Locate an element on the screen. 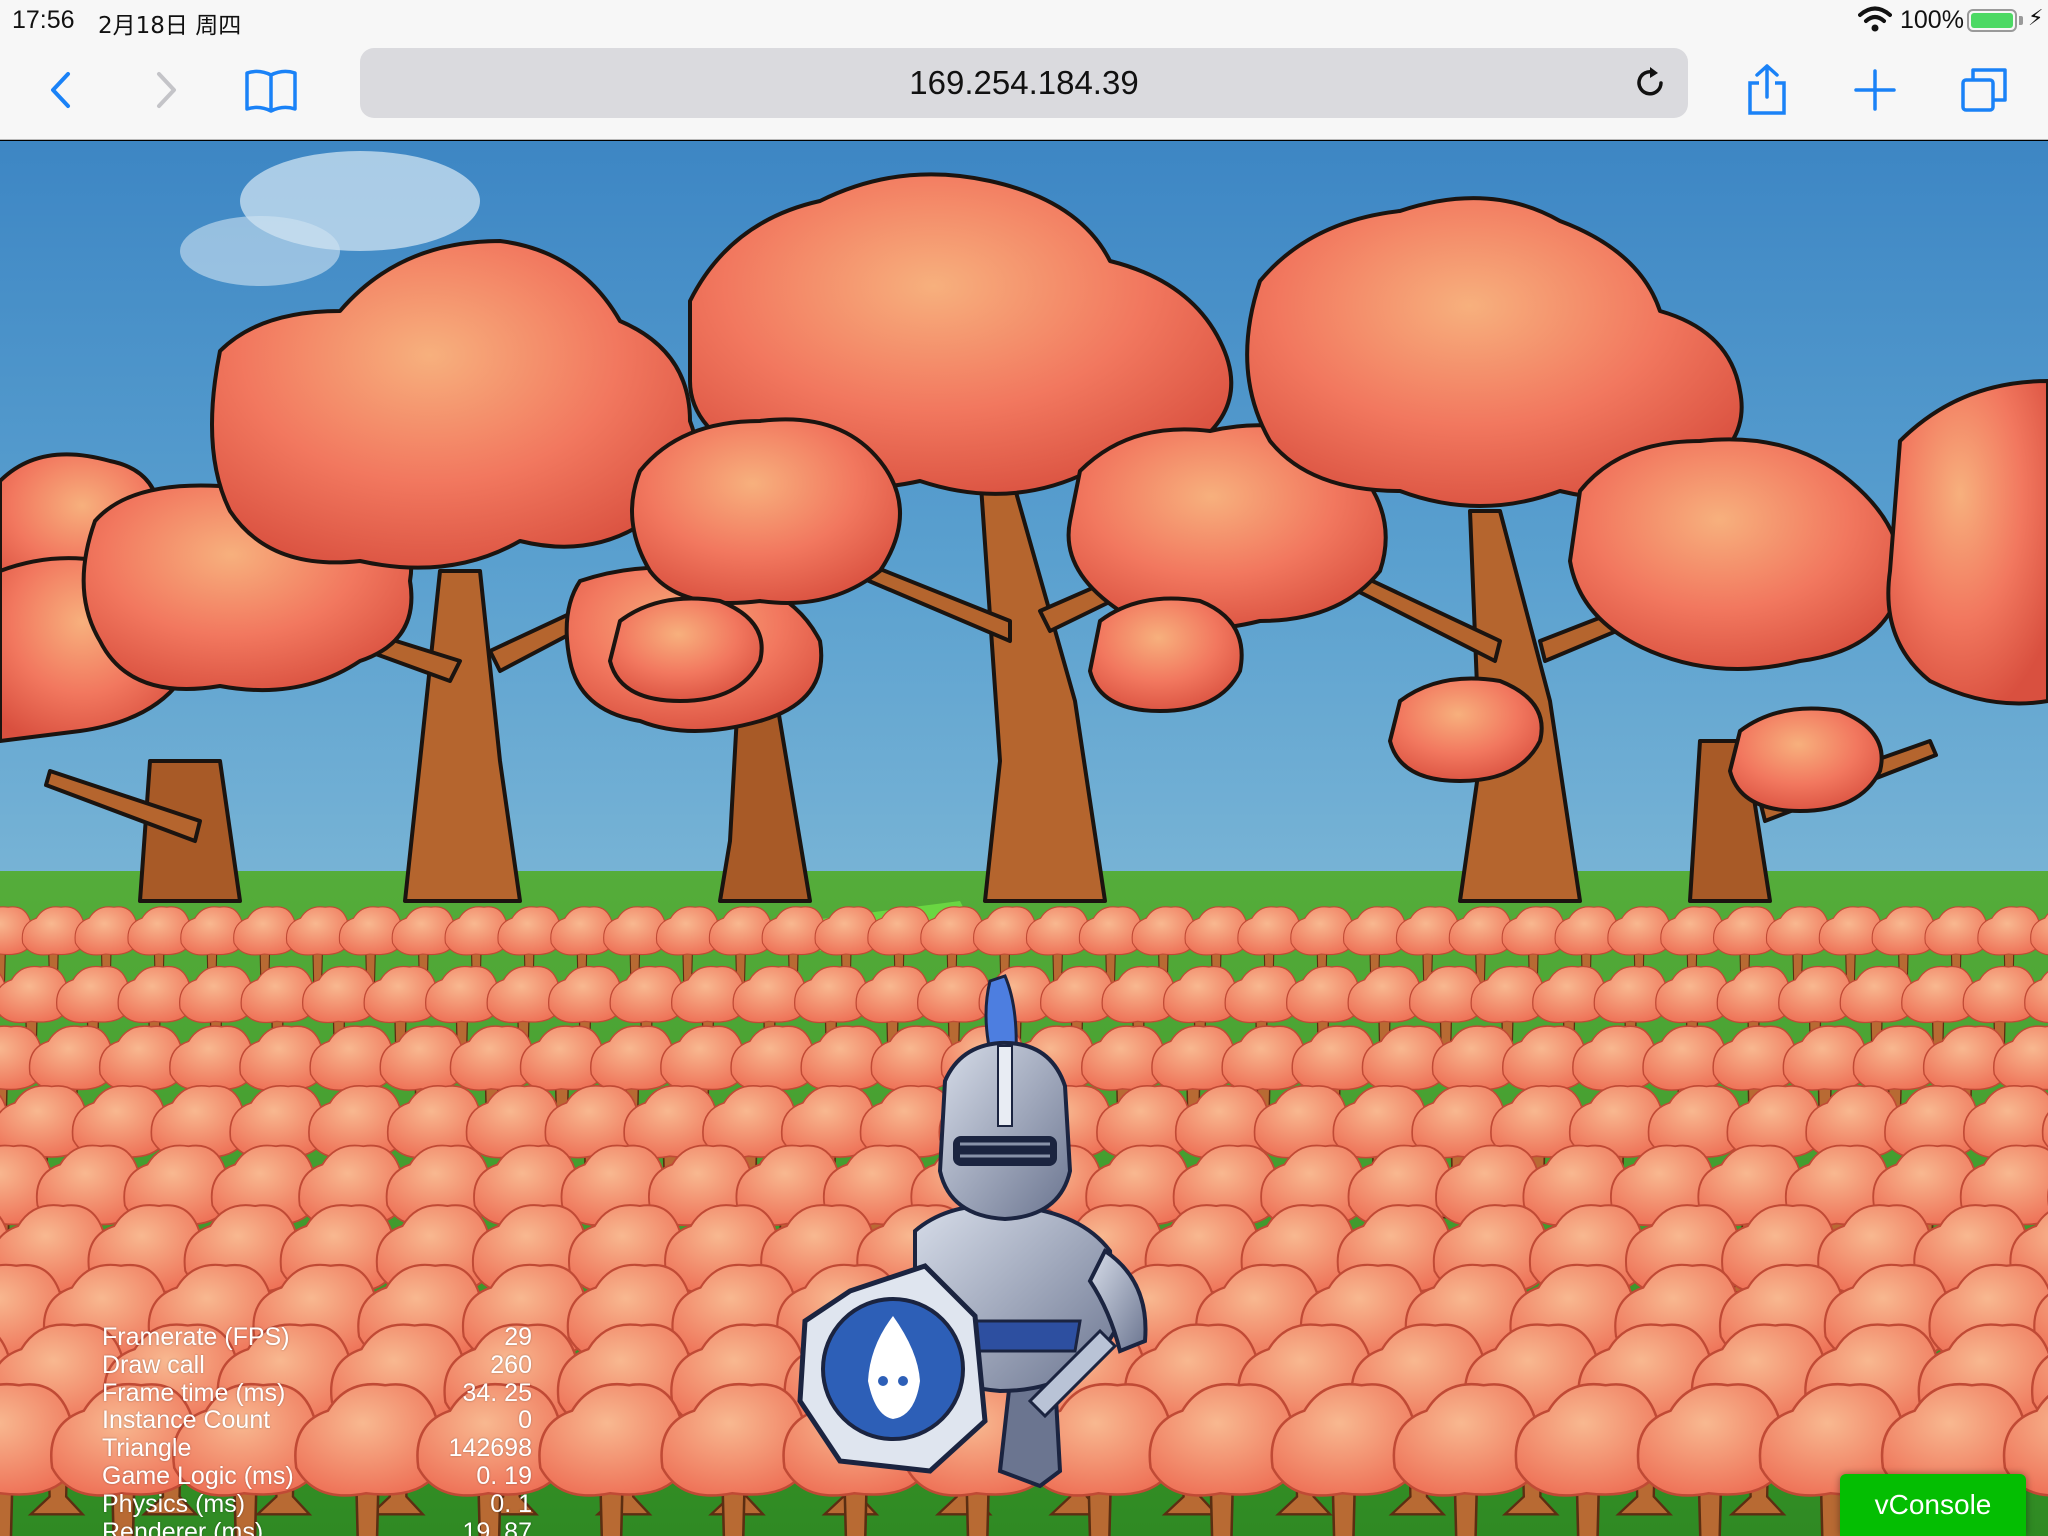  forward-button is located at coordinates (166, 90).